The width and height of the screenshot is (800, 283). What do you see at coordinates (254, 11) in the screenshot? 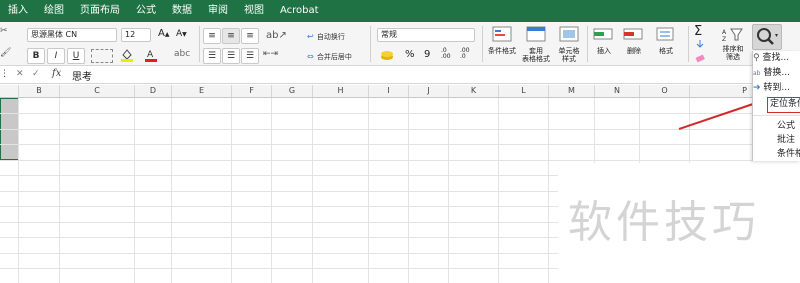
I see `tab-view: 视图` at bounding box center [254, 11].